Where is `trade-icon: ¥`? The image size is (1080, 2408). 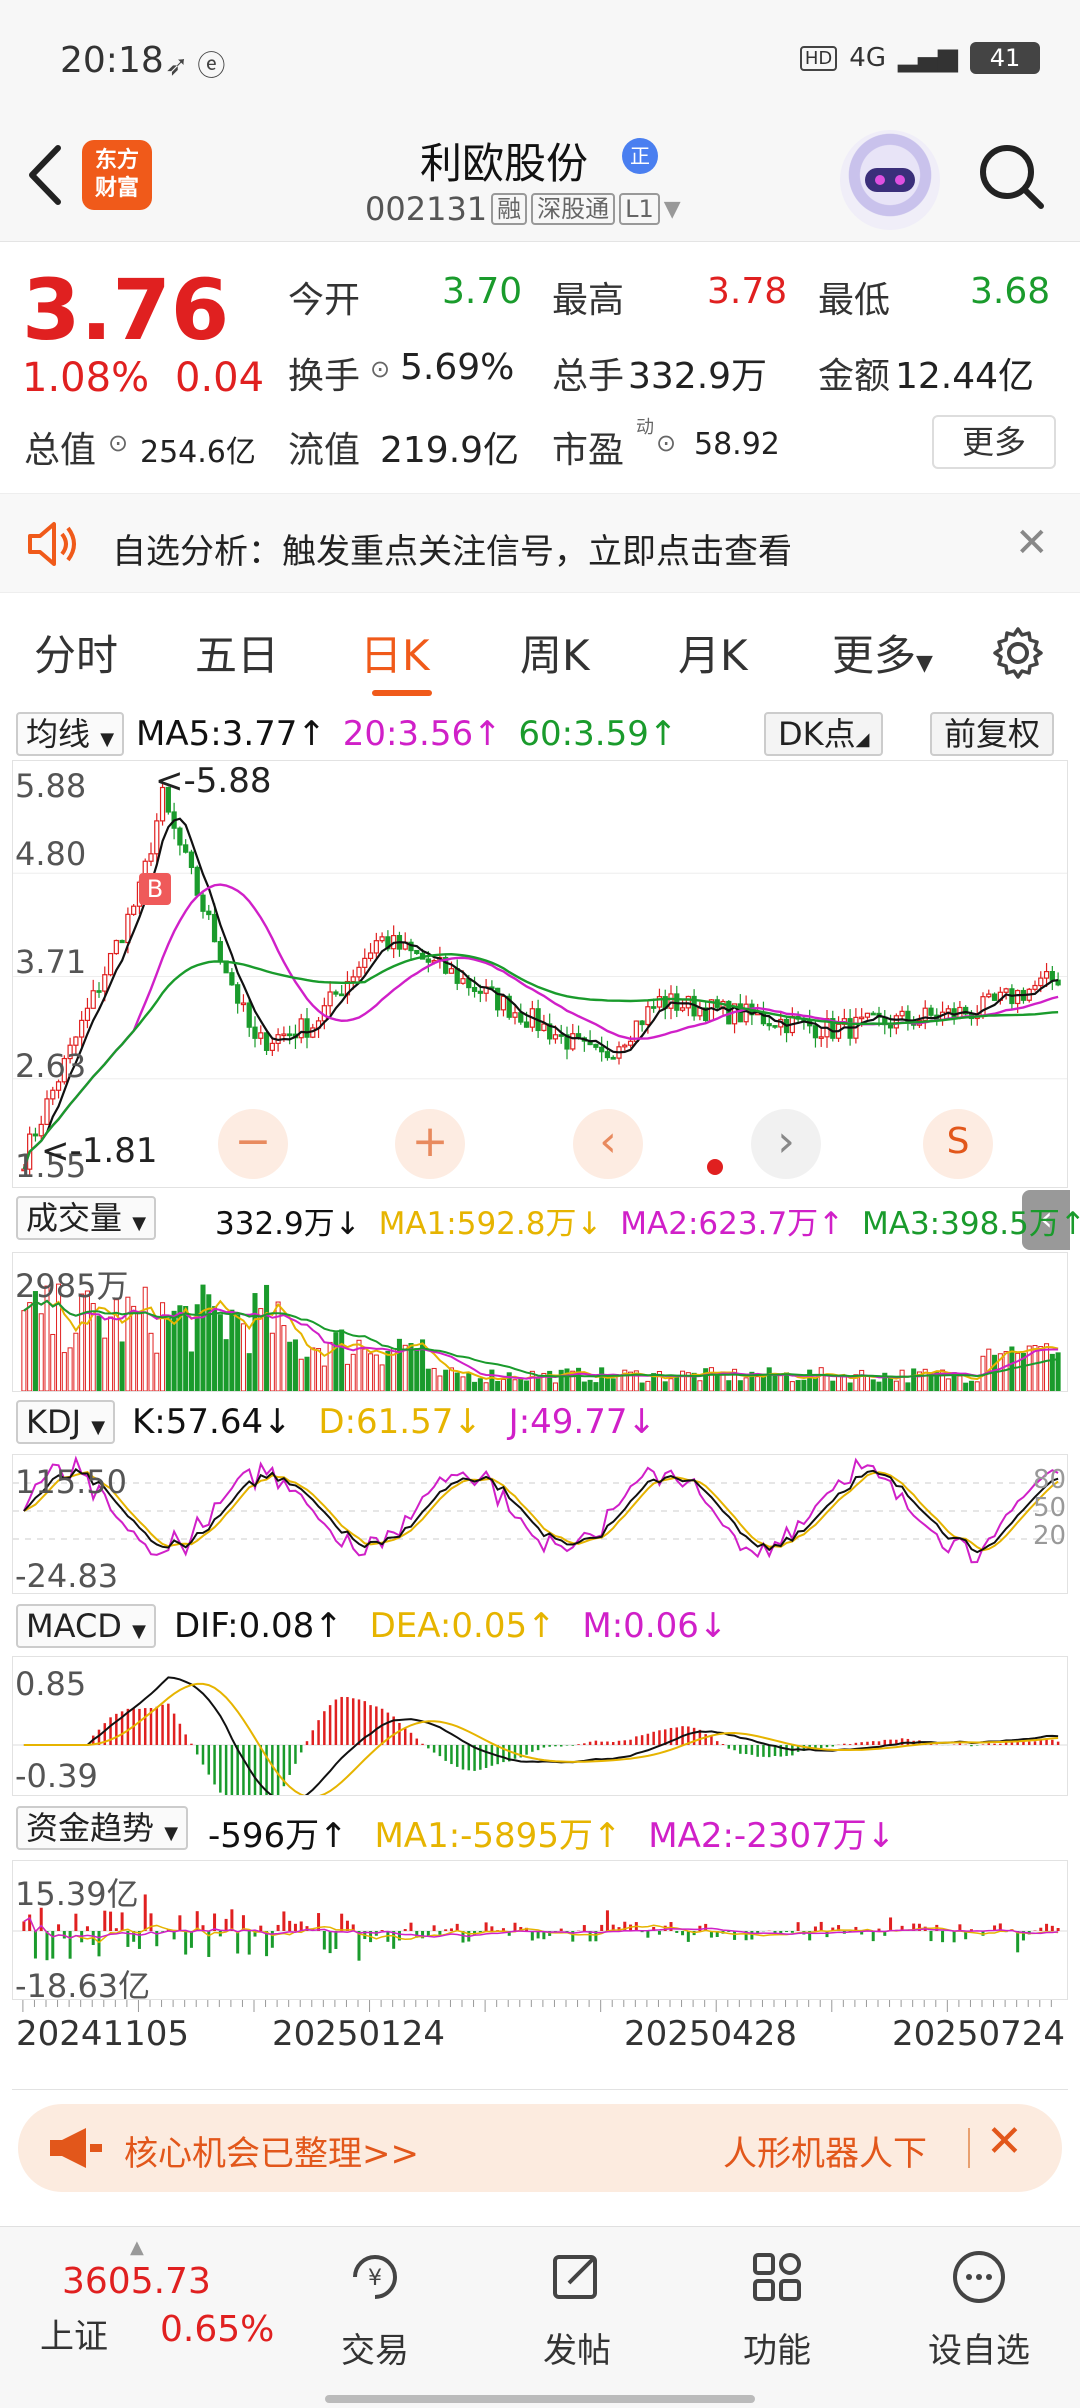
trade-icon: ¥ is located at coordinates (375, 2277).